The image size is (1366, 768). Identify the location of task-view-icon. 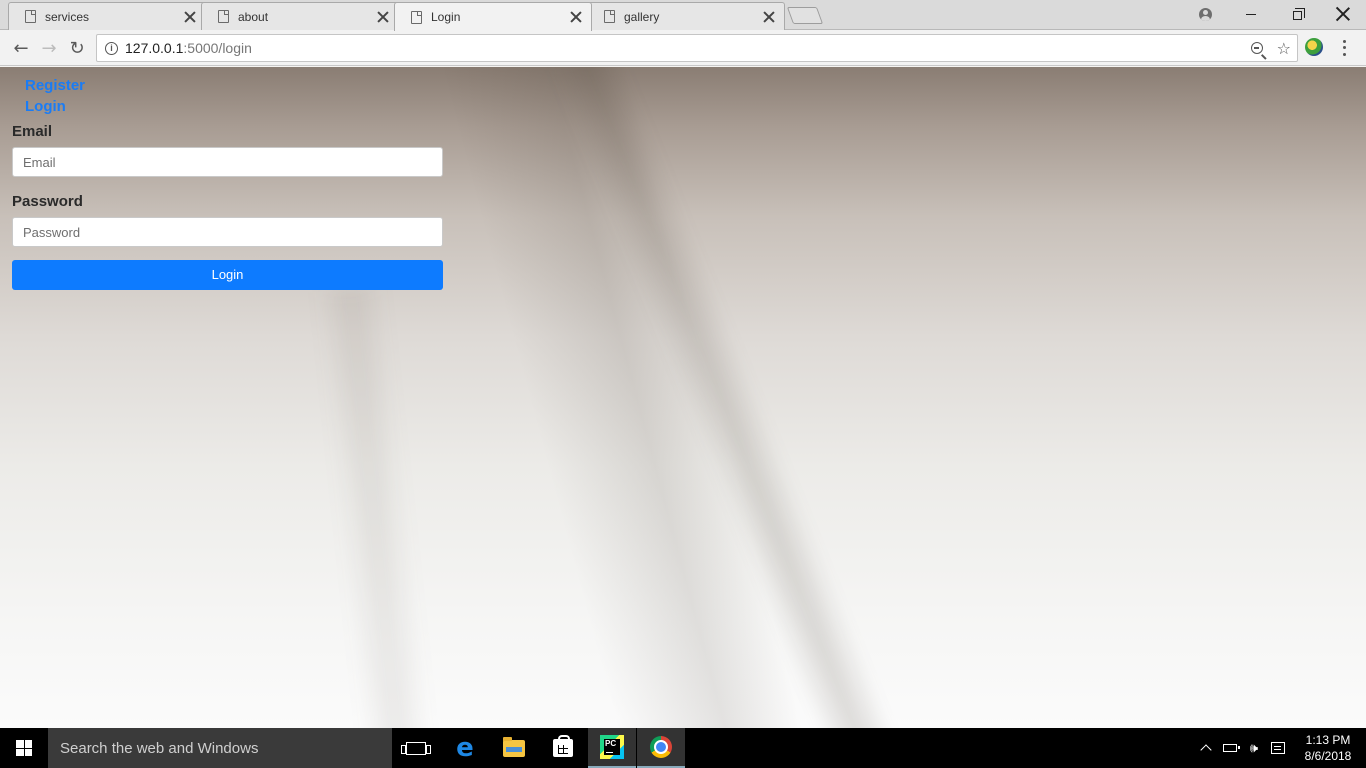
(416, 748).